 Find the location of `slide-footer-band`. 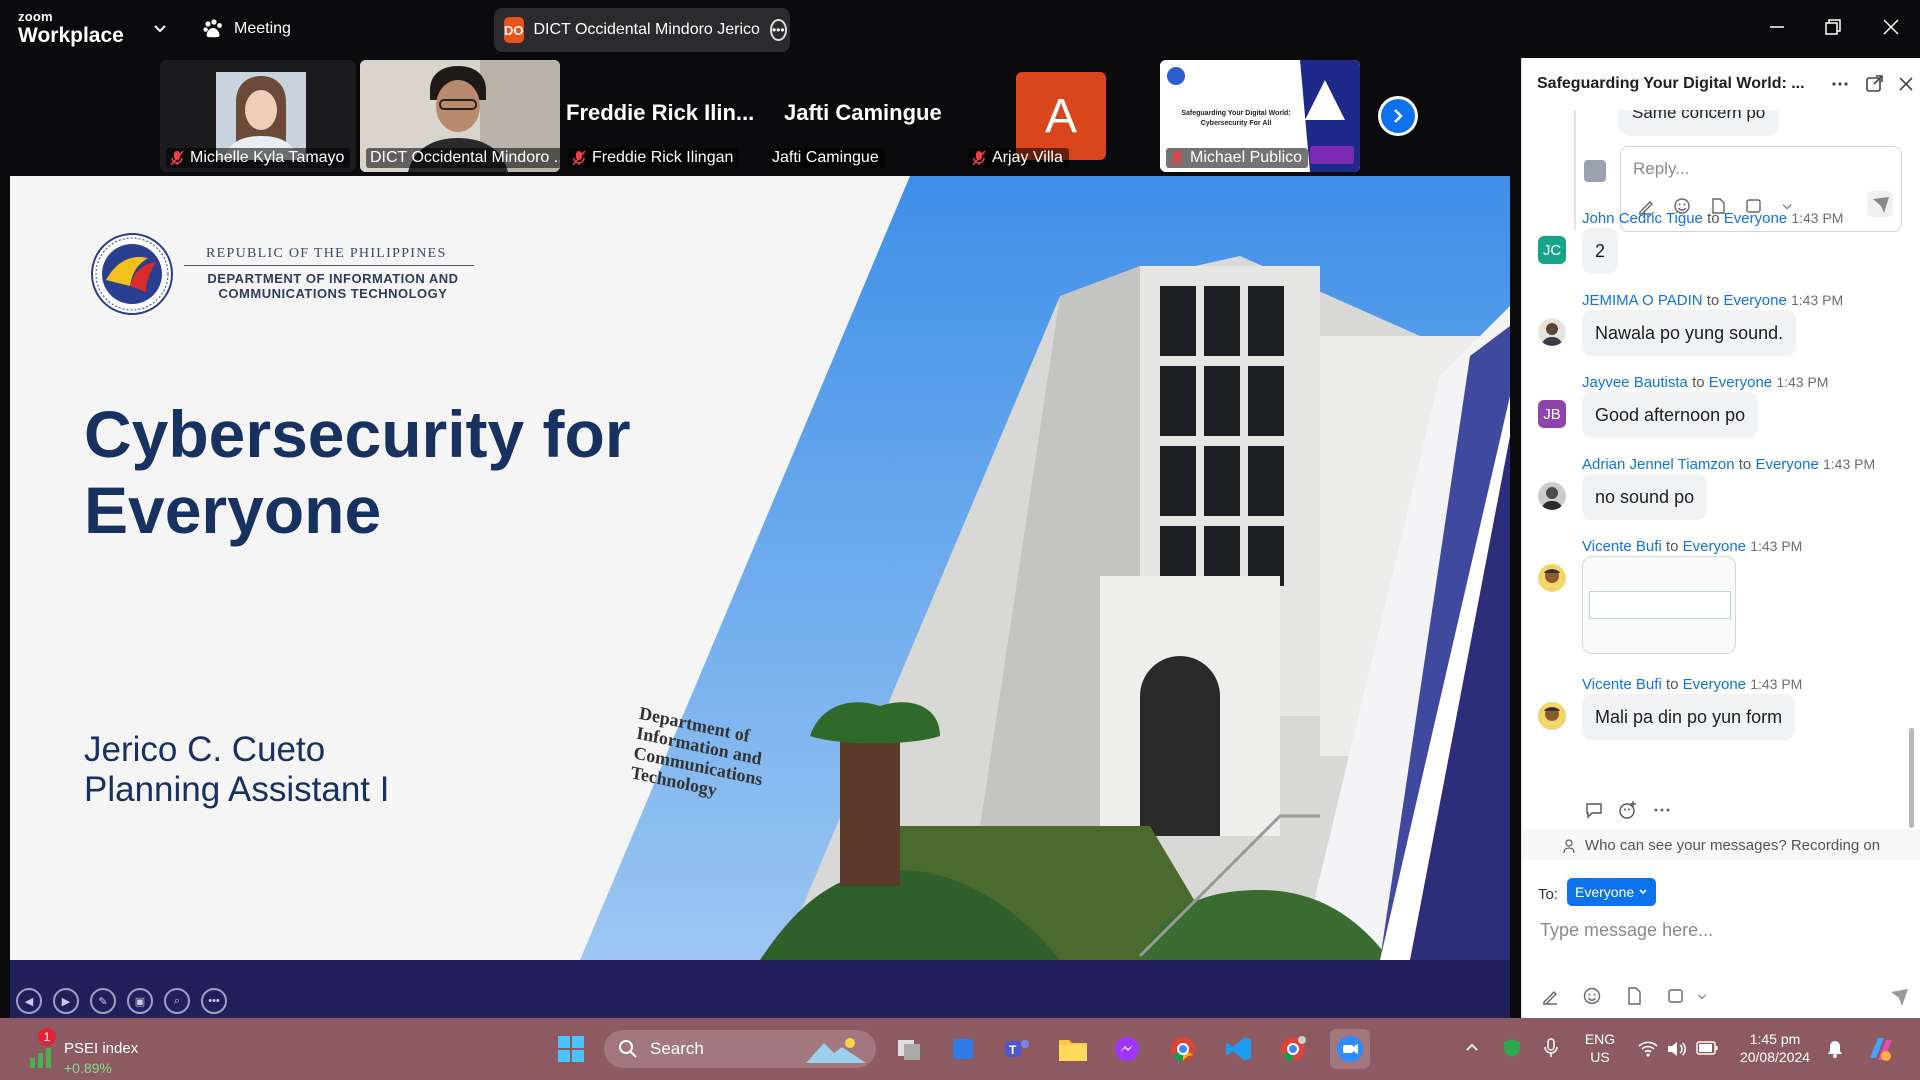

slide-footer-band is located at coordinates (760, 989).